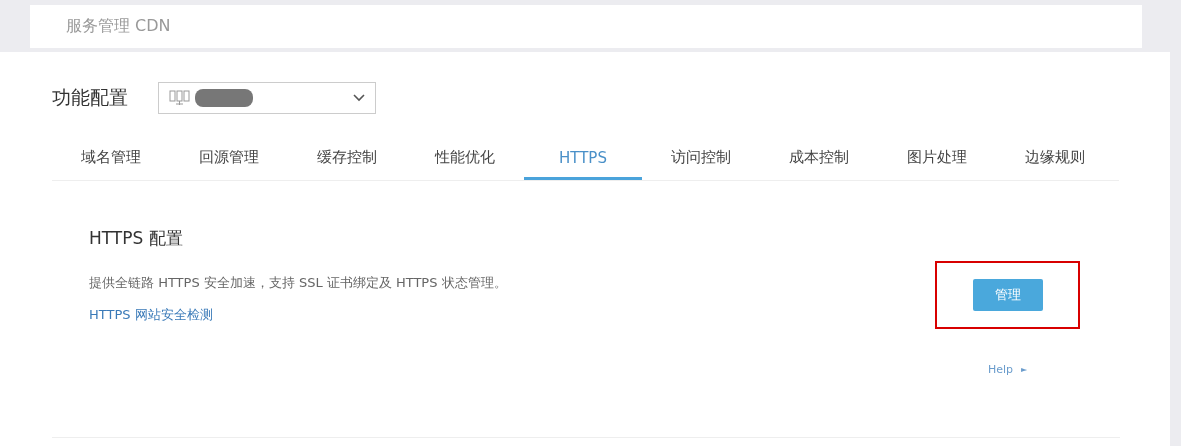 Image resolution: width=1181 pixels, height=446 pixels. I want to click on security-check-link: HTTPS 网站安全检测, so click(298, 315).